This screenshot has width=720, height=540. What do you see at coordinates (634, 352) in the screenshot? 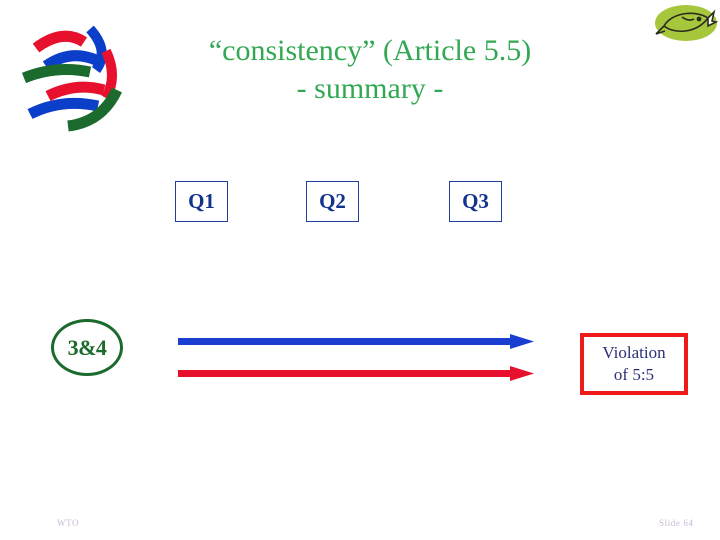
I see `violation-line-1: Violation` at bounding box center [634, 352].